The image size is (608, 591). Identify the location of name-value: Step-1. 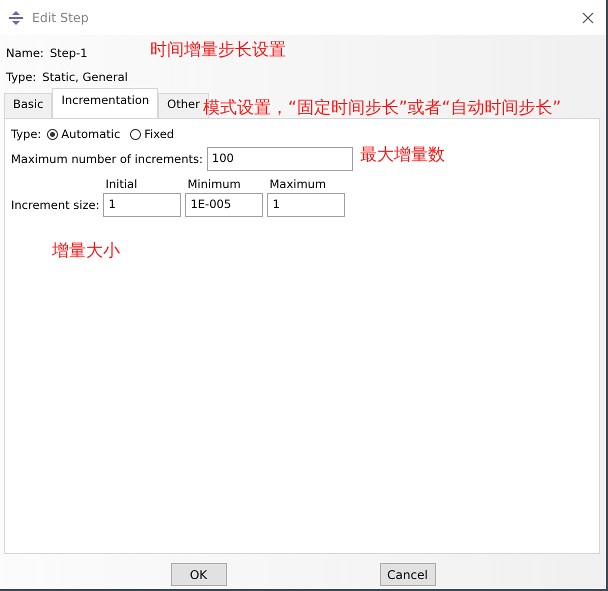
(69, 53).